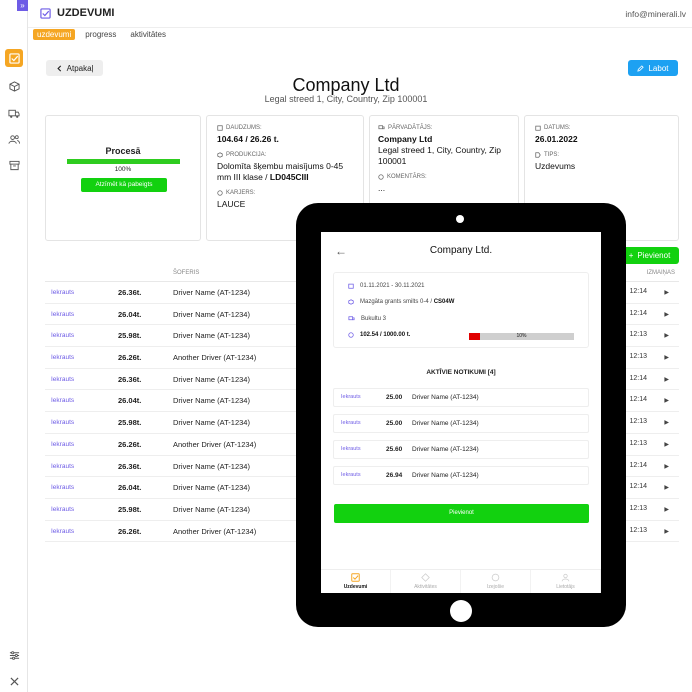 This screenshot has height=692, width=692. I want to click on tab-progress: progress, so click(100, 34).